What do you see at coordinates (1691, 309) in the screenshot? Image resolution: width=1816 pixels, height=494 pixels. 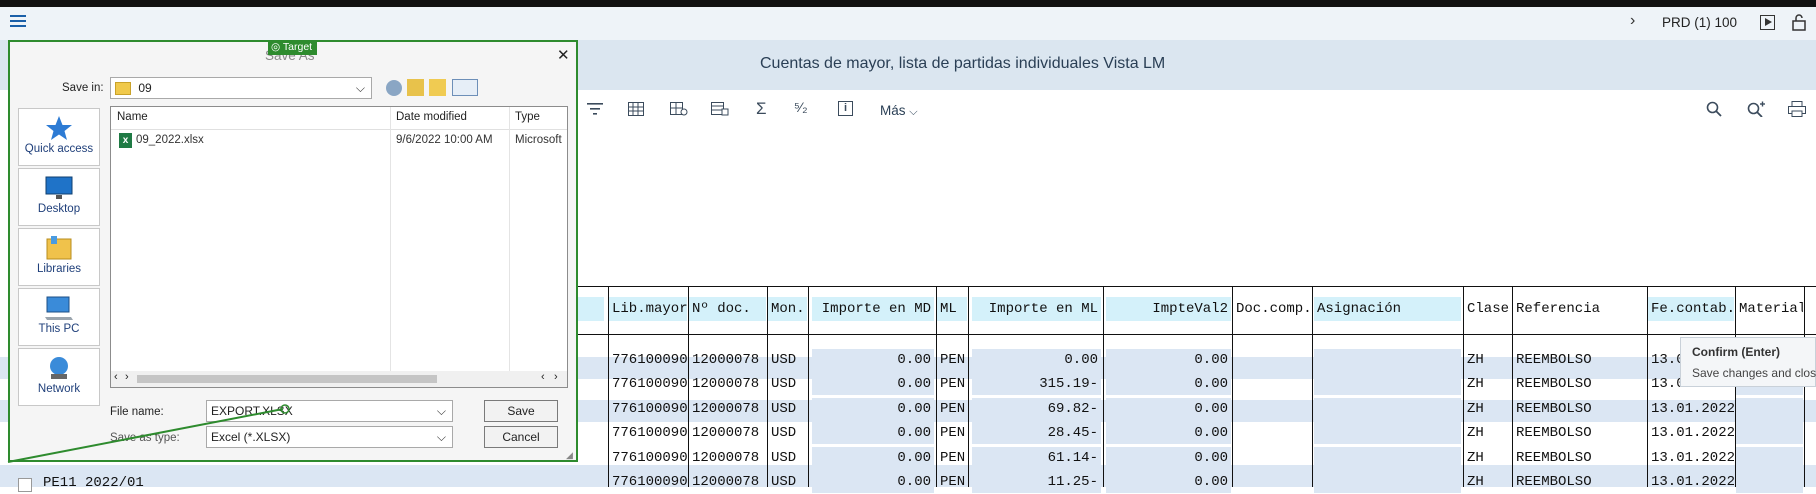 I see `col-header-fe-contab: Fe.contab.` at bounding box center [1691, 309].